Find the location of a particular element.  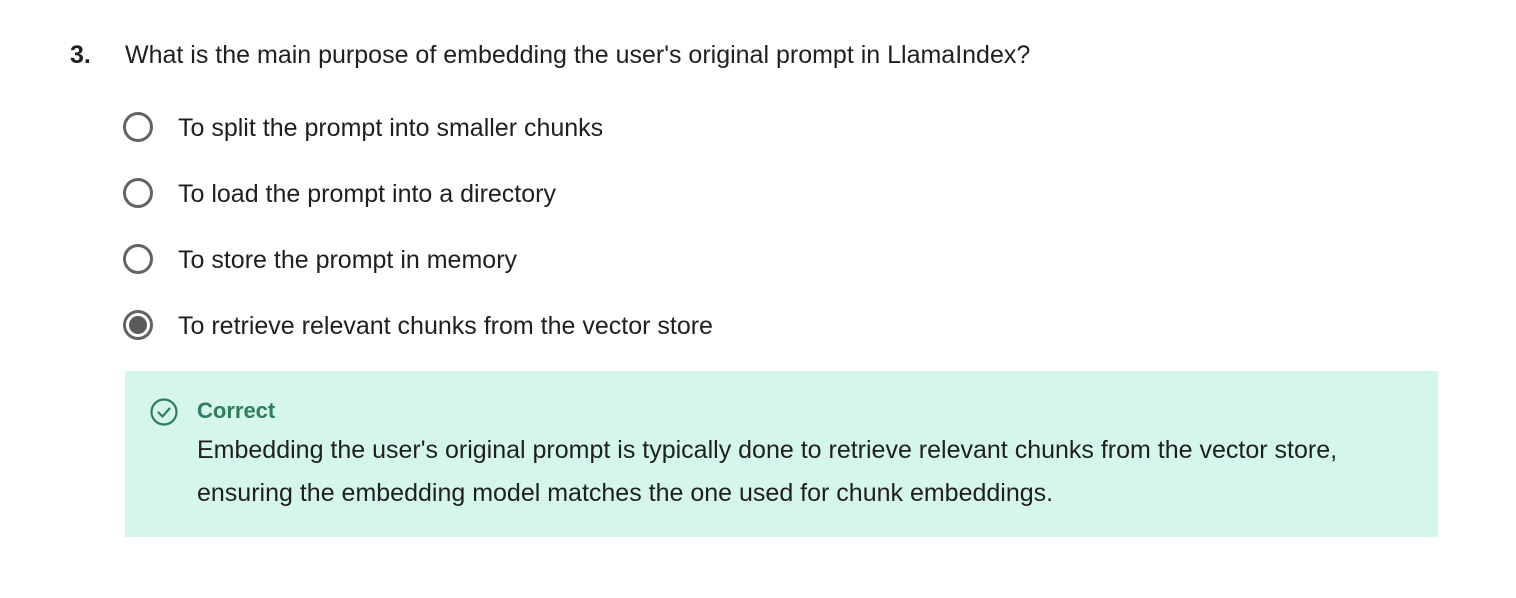

check-circle-icon is located at coordinates (164, 412).